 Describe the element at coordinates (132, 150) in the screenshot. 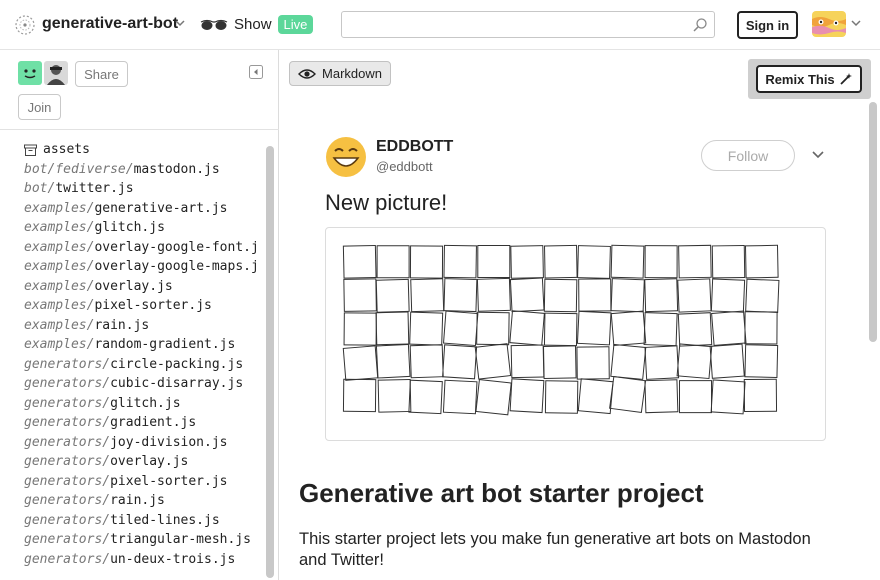

I see `folder-item: assets` at that location.